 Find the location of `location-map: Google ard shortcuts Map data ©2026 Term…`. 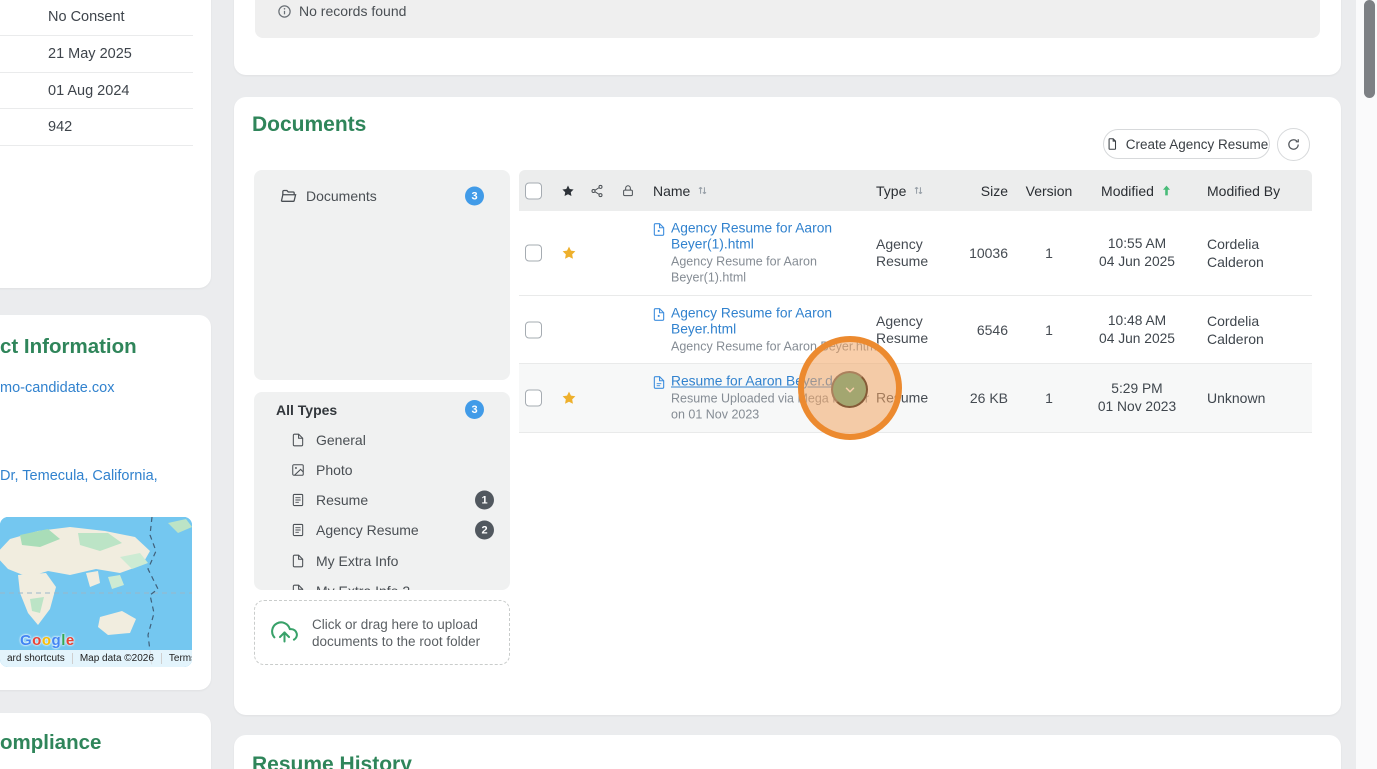

location-map: Google ard shortcuts Map data ©2026 Term… is located at coordinates (96, 592).